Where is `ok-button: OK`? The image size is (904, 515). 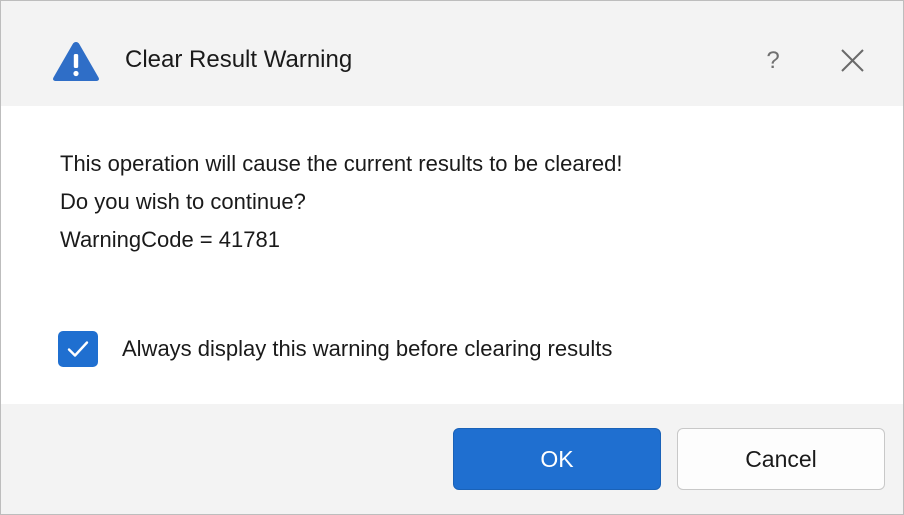
ok-button: OK is located at coordinates (557, 459).